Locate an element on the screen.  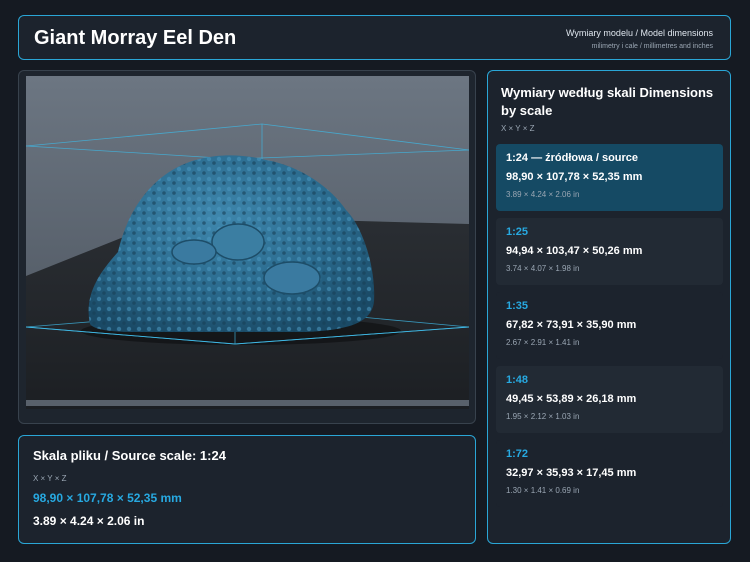
eel-head-top is located at coordinates (238, 242).